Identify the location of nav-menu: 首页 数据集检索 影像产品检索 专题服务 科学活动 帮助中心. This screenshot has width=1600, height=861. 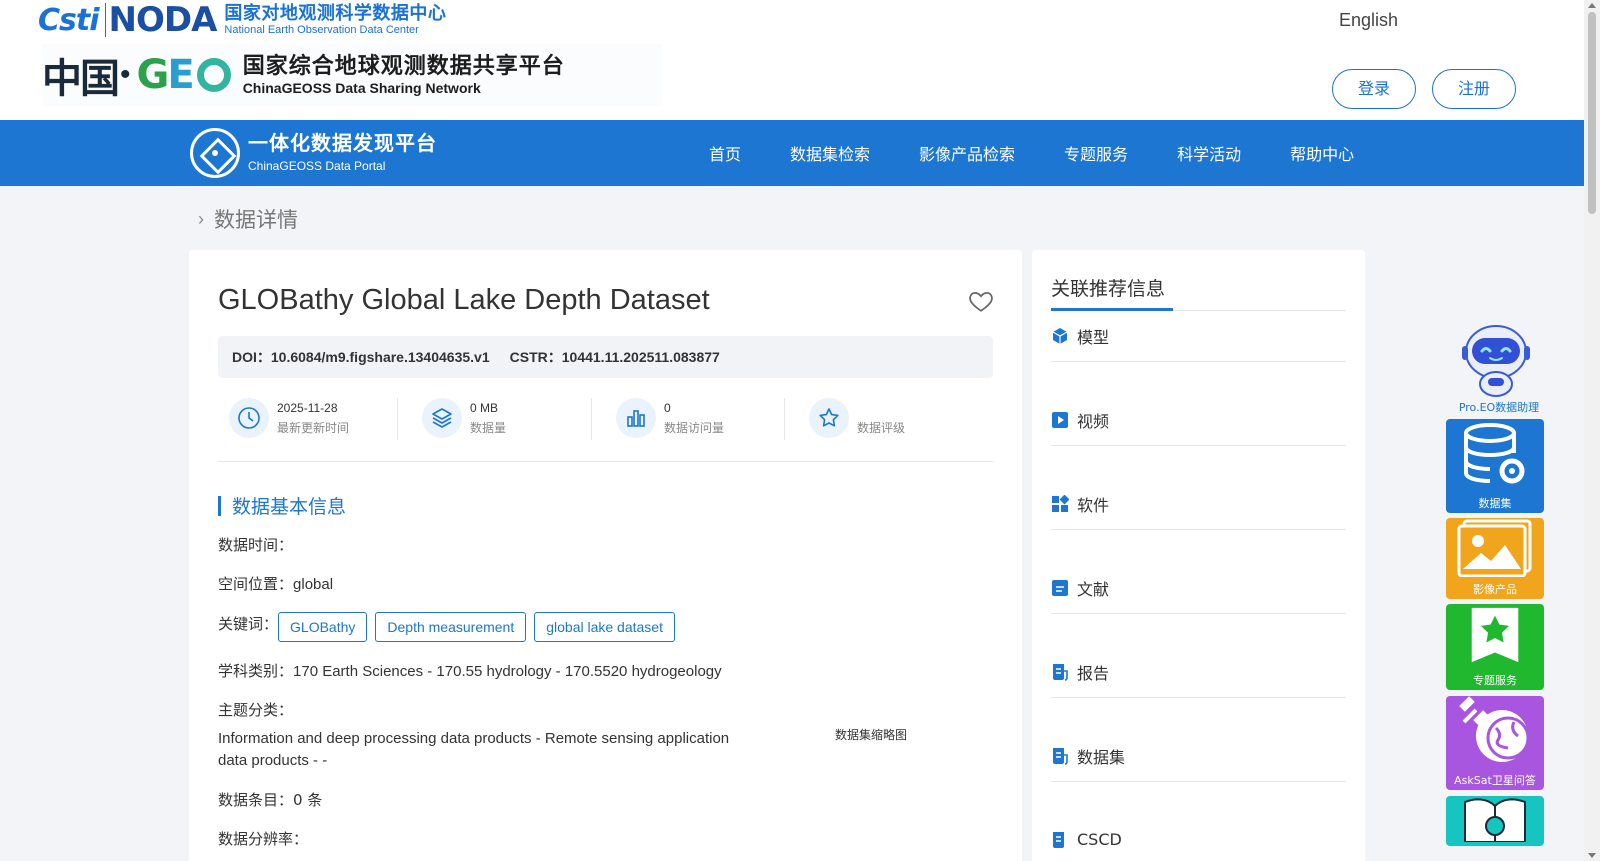
(1056, 153).